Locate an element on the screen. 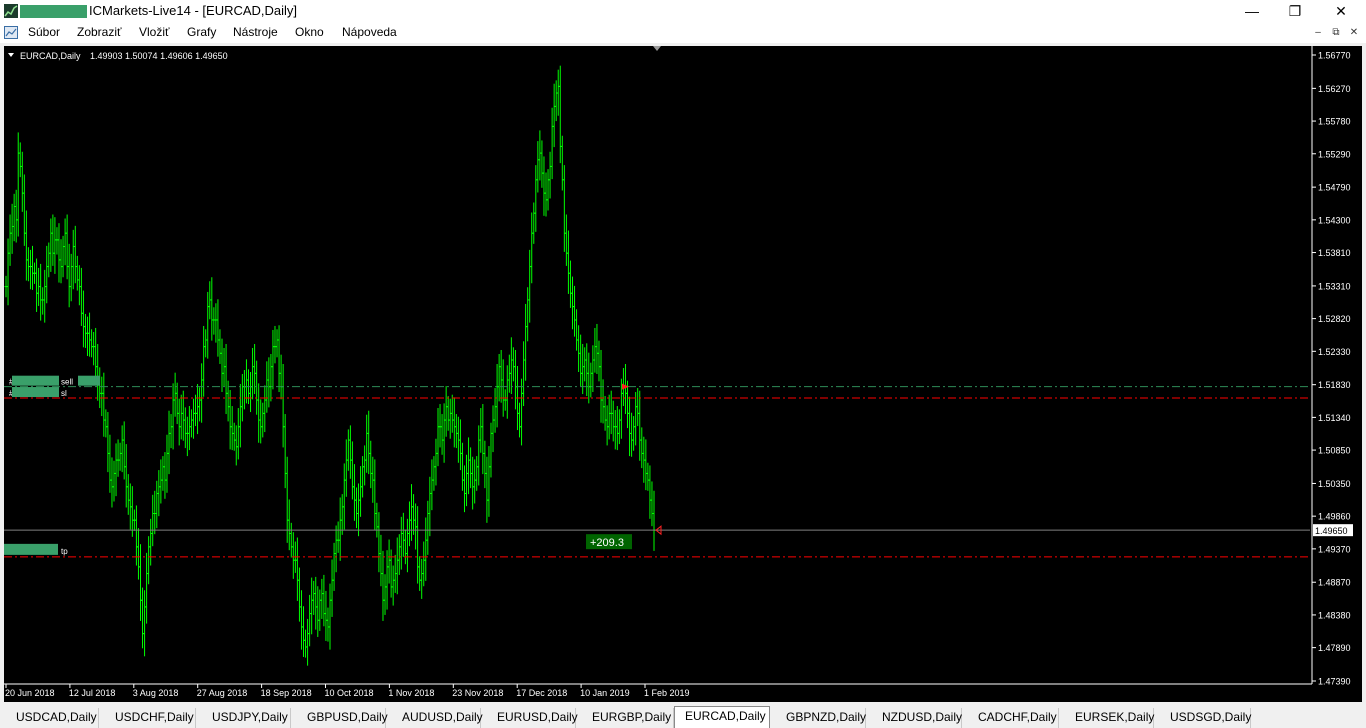  mdi-minimize-button: – is located at coordinates (1318, 33).